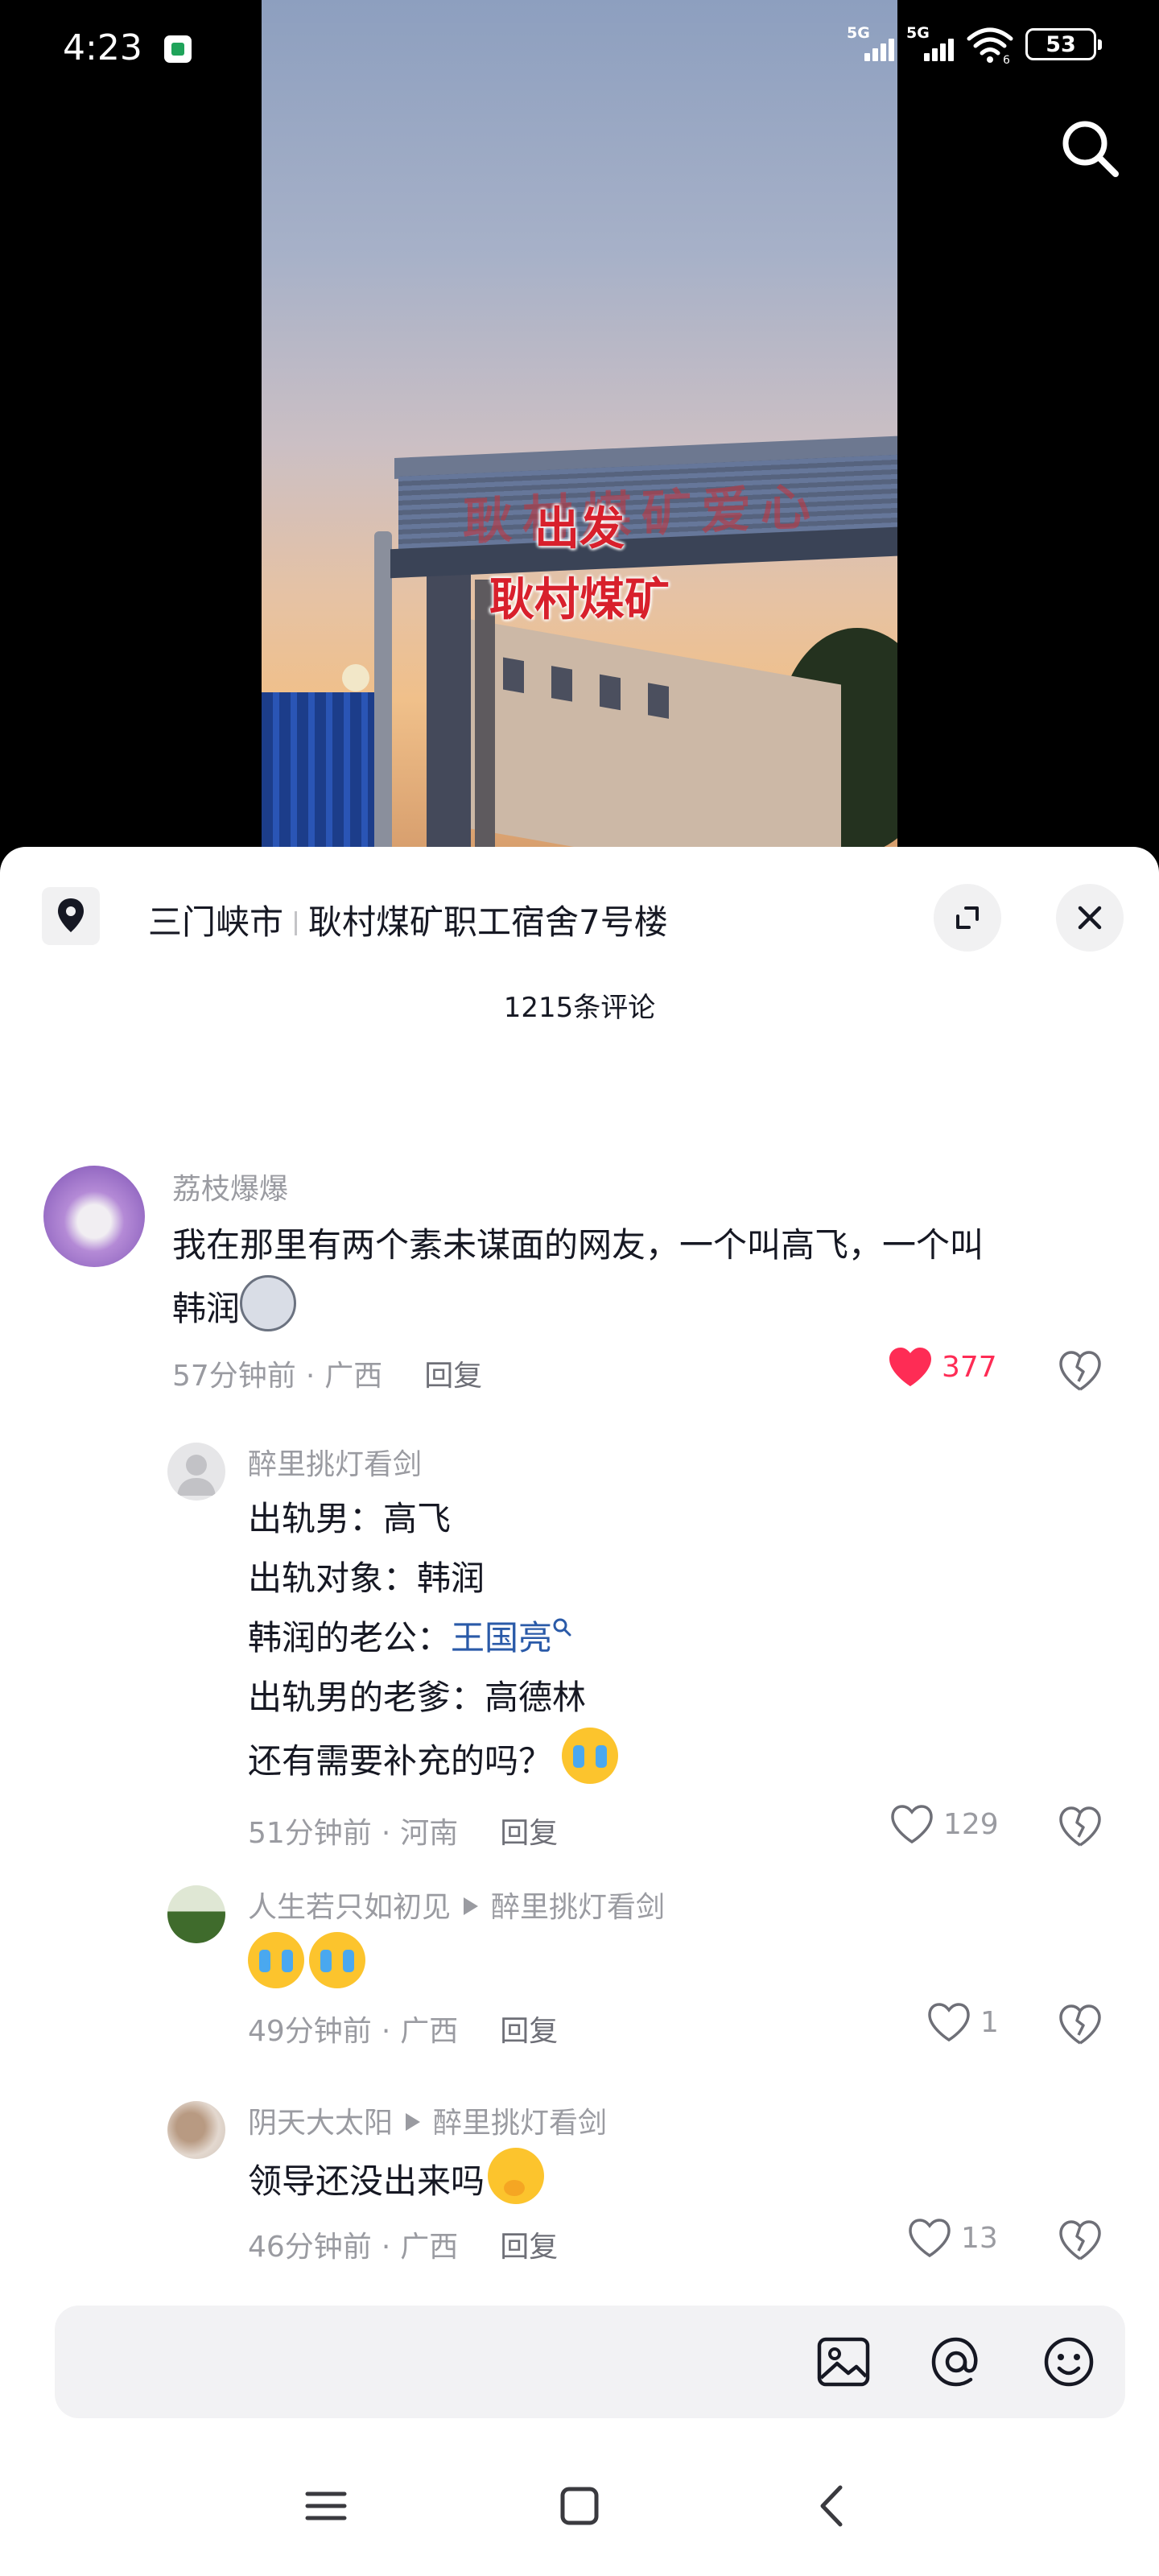 The width and height of the screenshot is (1159, 2576). What do you see at coordinates (350, 1518) in the screenshot?
I see `comment-text-line: 出轨男：高飞` at bounding box center [350, 1518].